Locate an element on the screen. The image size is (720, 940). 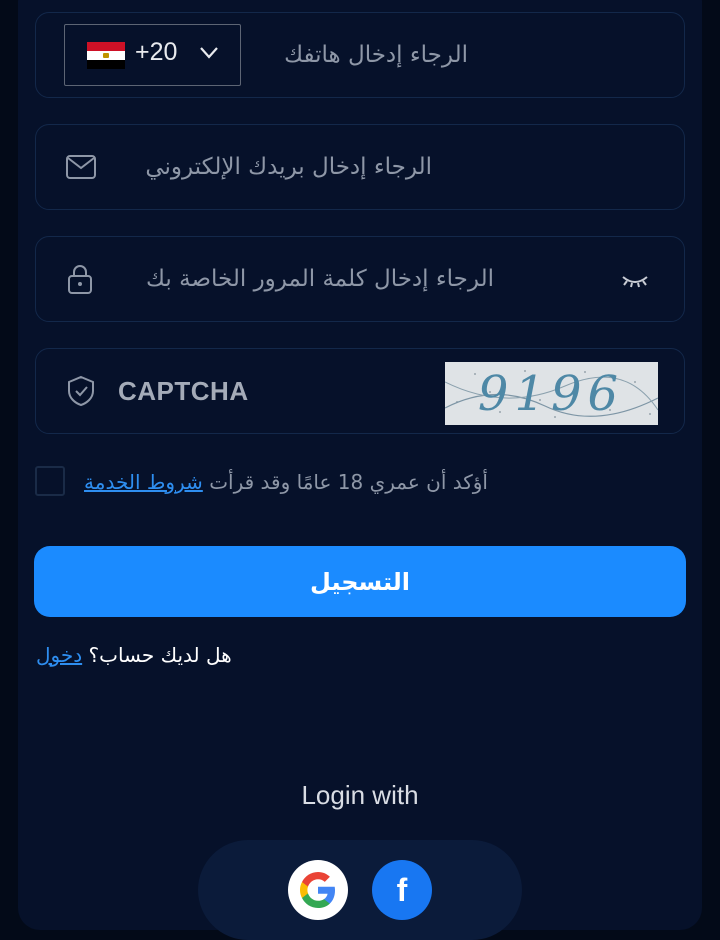
facebook-icon: f is located at coordinates (402, 890).